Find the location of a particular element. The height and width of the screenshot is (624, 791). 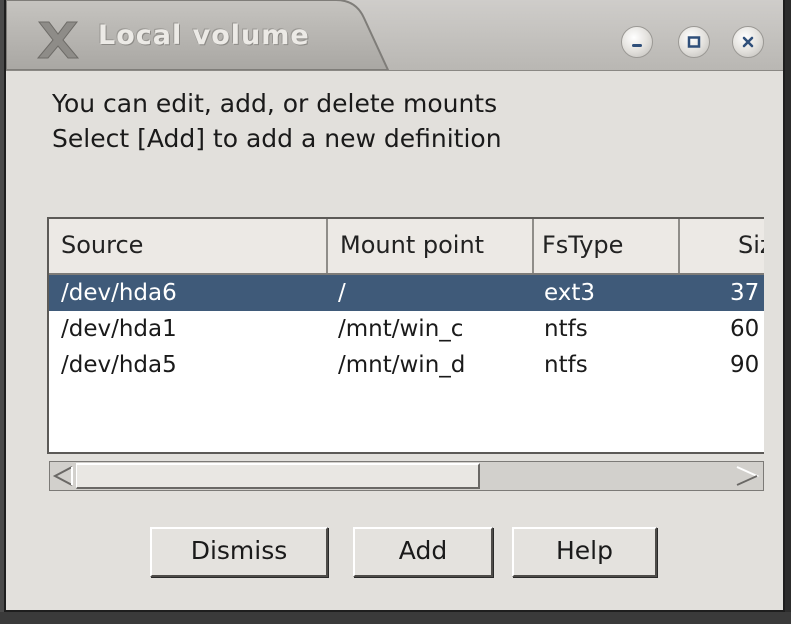

table-row: /dev/hda6 / ext3 37 is located at coordinates (406, 293).